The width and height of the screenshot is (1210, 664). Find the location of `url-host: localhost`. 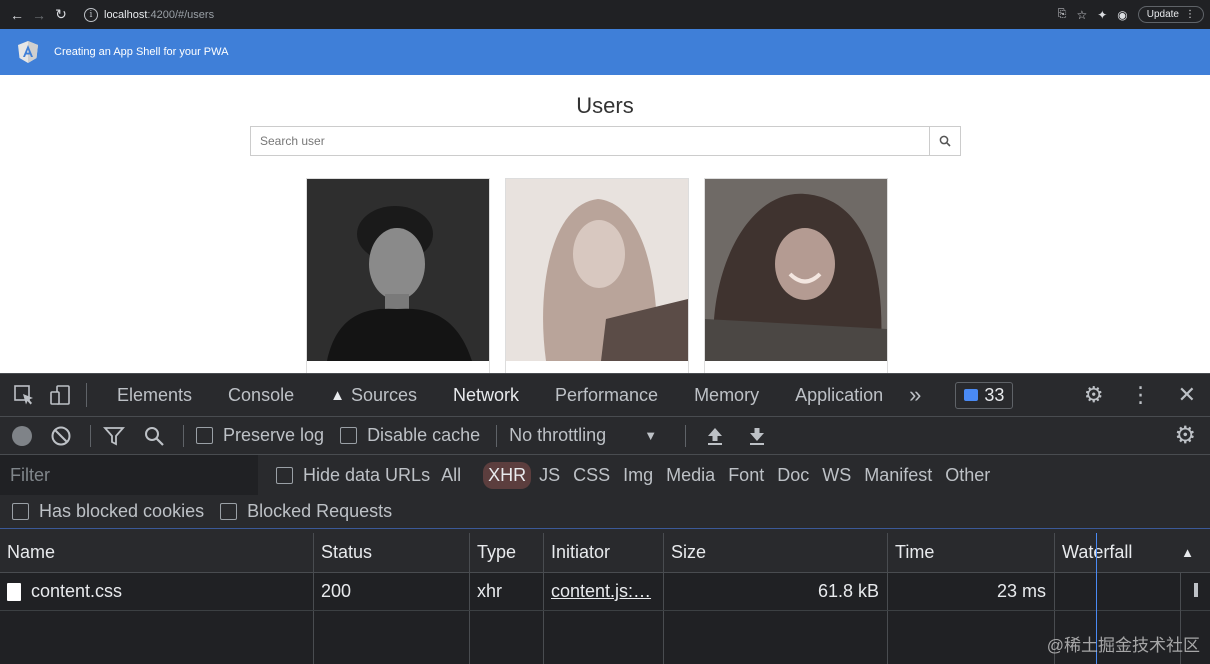

url-host: localhost is located at coordinates (126, 14).